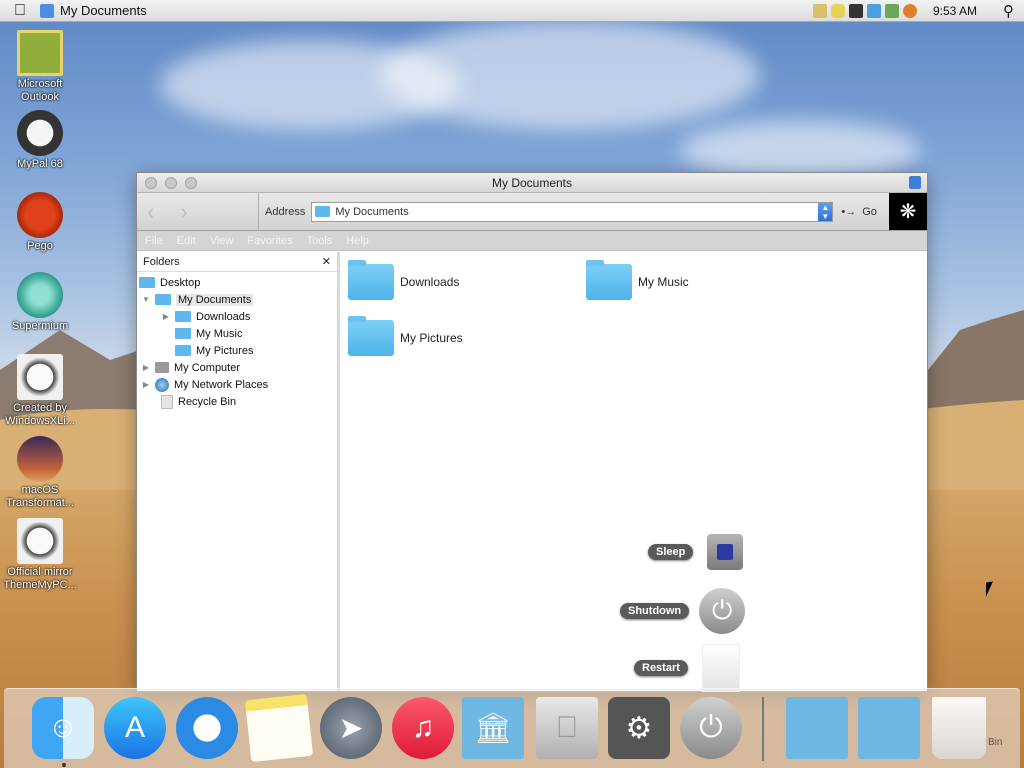 This screenshot has width=1024, height=768. I want to click on computer-icon, so click(162, 367).